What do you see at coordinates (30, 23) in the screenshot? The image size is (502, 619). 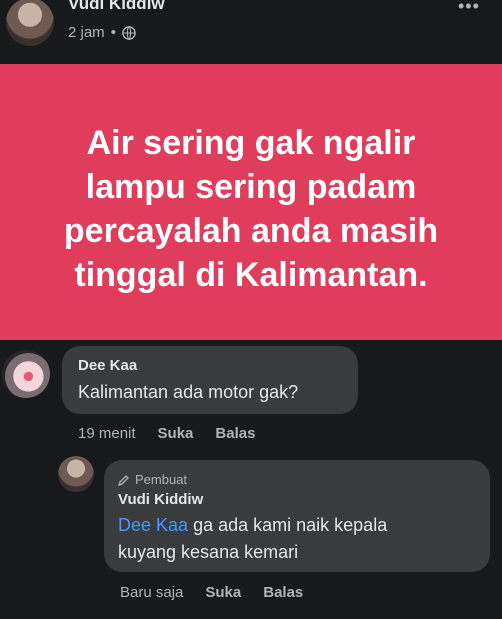 I see `author-avatar` at bounding box center [30, 23].